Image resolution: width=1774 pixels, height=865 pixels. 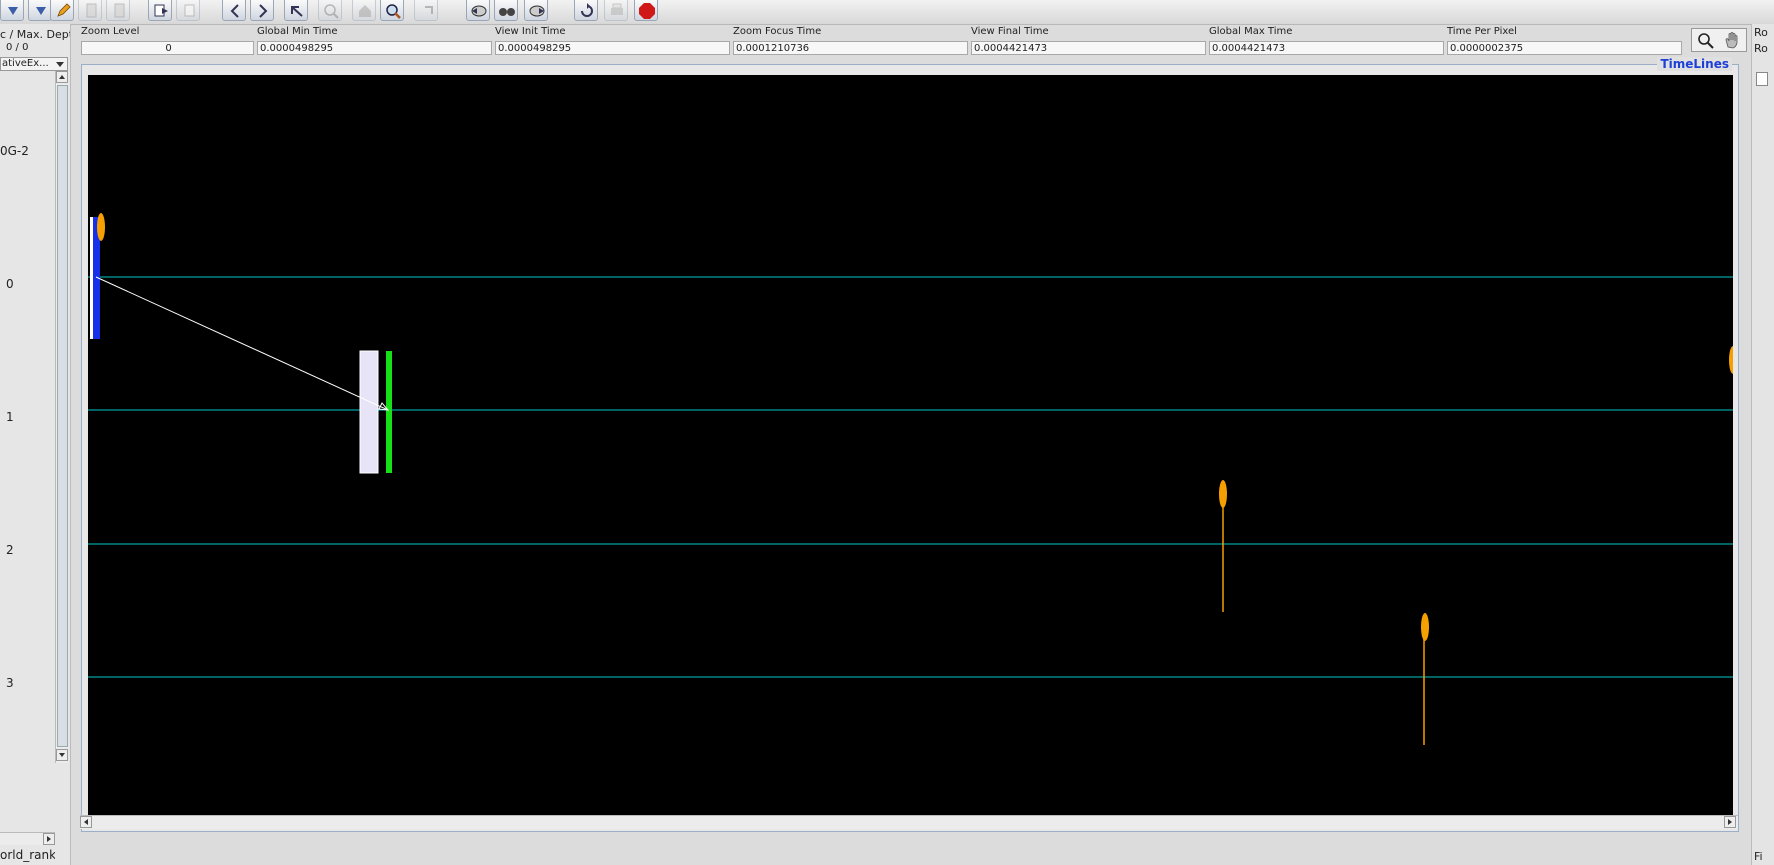 I want to click on time-per-pixel-label: Time Per Pixel, so click(x=1482, y=31).